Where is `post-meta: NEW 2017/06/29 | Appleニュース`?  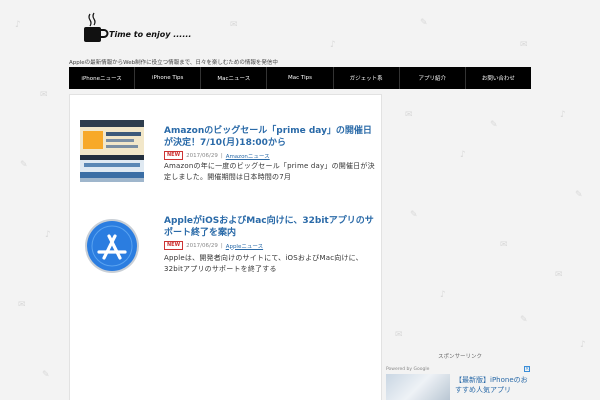 post-meta: NEW 2017/06/29 | Appleニュース is located at coordinates (213, 245).